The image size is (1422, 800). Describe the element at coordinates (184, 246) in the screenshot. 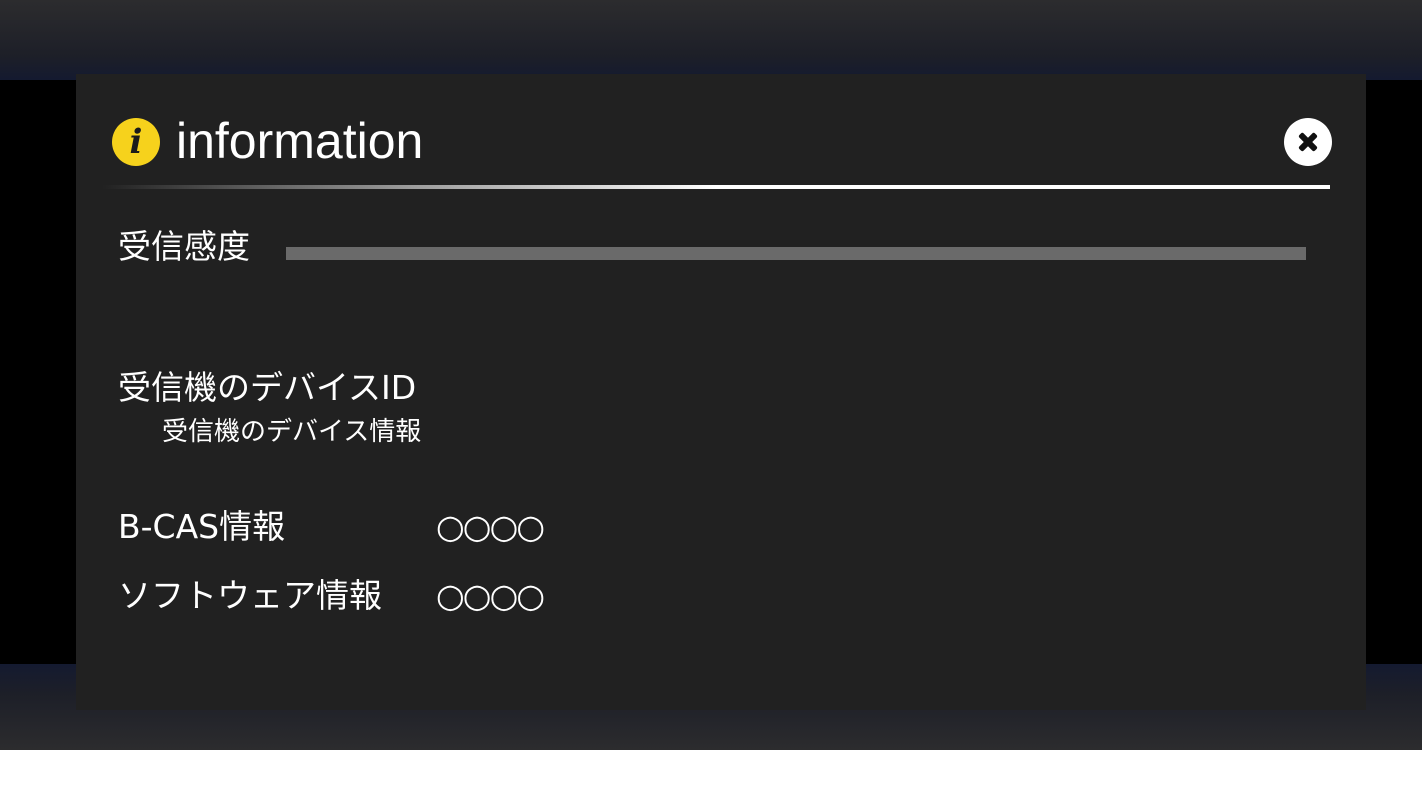

I see `signal-strength-label: 受信感度` at that location.